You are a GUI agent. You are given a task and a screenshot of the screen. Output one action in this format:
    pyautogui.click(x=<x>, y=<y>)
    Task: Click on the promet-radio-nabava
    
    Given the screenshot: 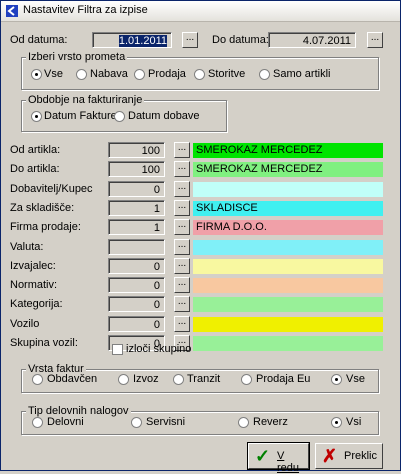 What is the action you would take?
    pyautogui.click(x=81, y=74)
    